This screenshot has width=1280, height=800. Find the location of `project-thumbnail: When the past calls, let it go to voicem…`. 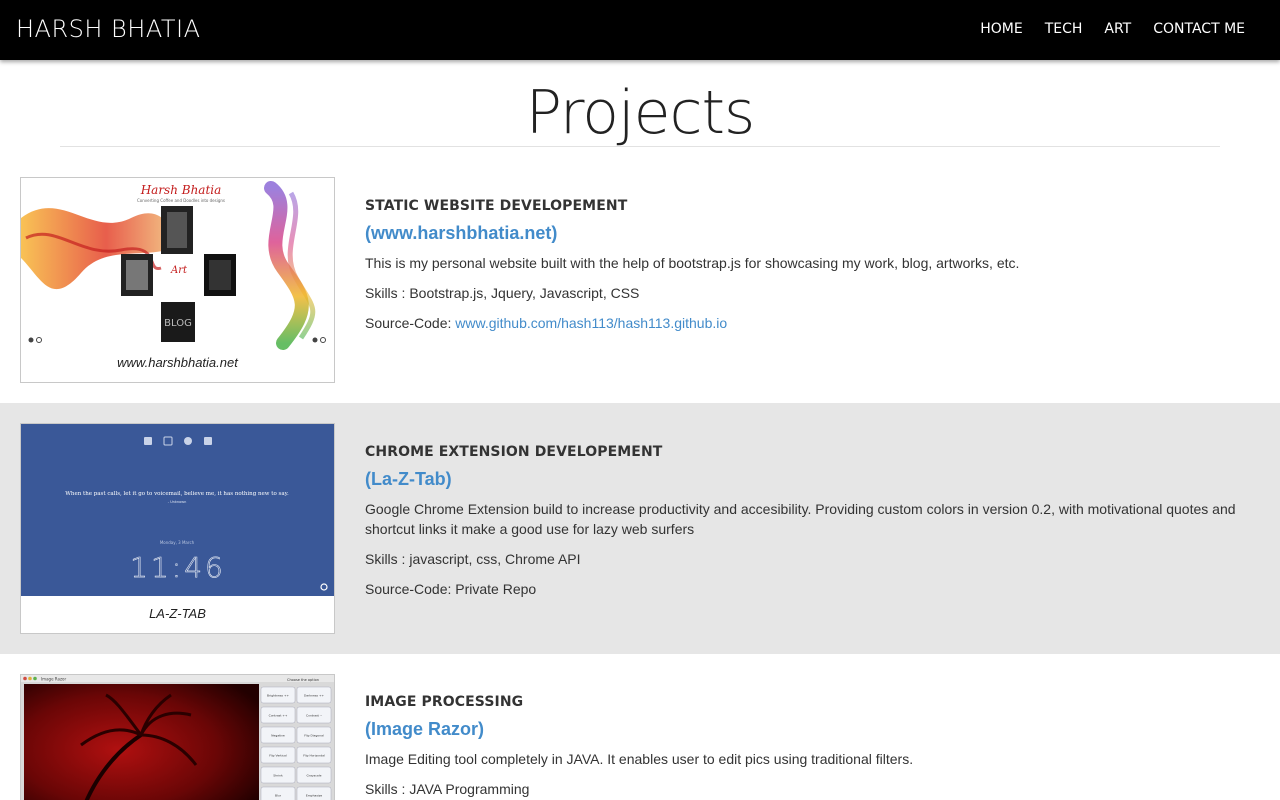

project-thumbnail: When the past calls, let it go to voicem… is located at coordinates (177, 528).